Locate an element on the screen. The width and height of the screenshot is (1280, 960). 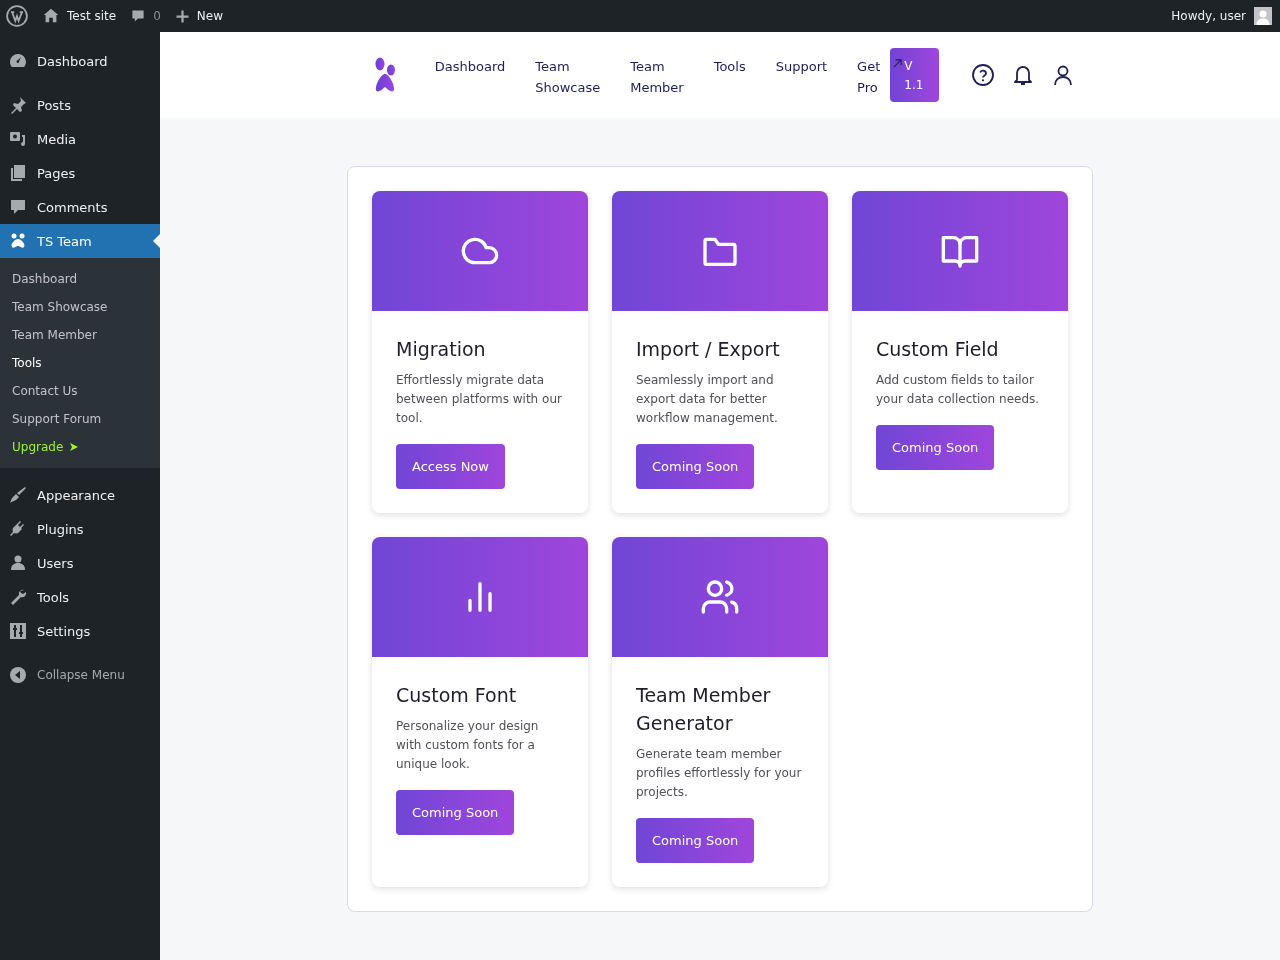
upgrade-link: Upgrade is located at coordinates (80, 447).